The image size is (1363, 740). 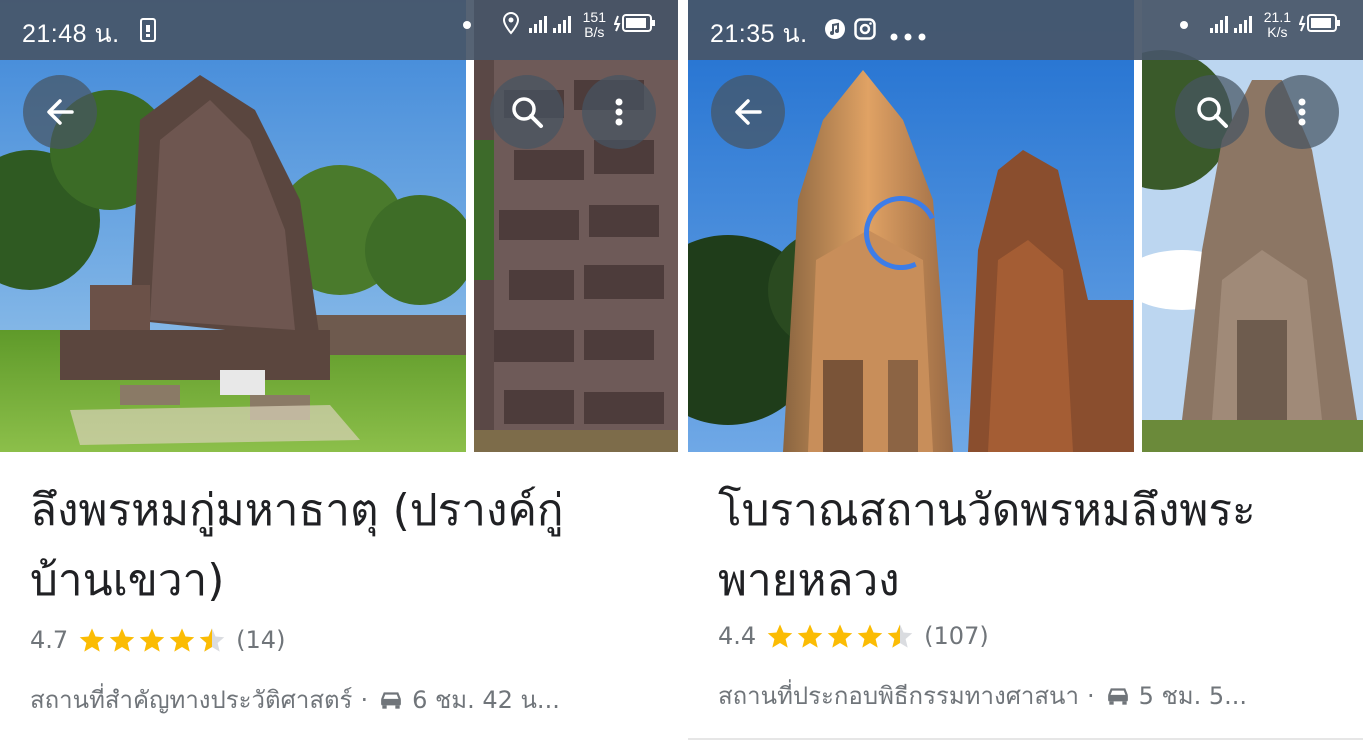 I want to click on rating-value: 4.7, so click(x=49, y=640).